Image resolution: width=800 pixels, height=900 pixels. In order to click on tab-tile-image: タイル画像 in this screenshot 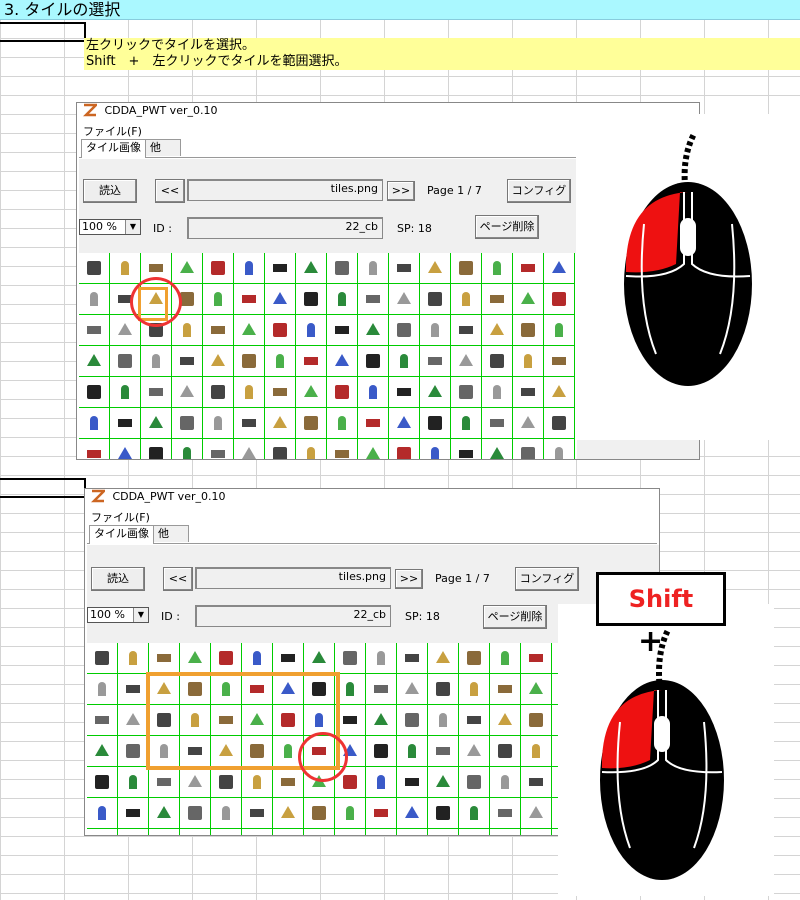, I will do `click(113, 148)`.